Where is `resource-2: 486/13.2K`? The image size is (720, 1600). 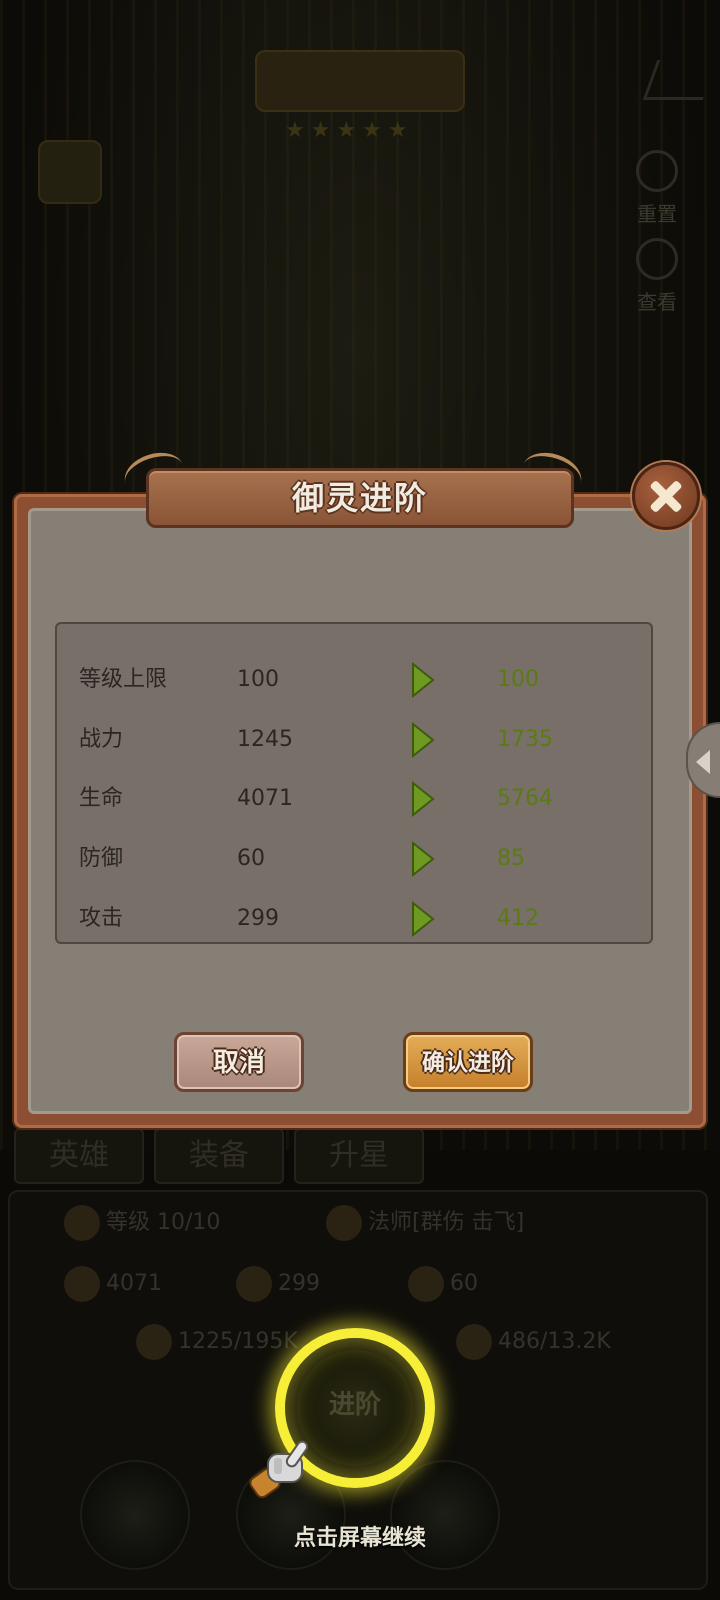 resource-2: 486/13.2K is located at coordinates (533, 1342).